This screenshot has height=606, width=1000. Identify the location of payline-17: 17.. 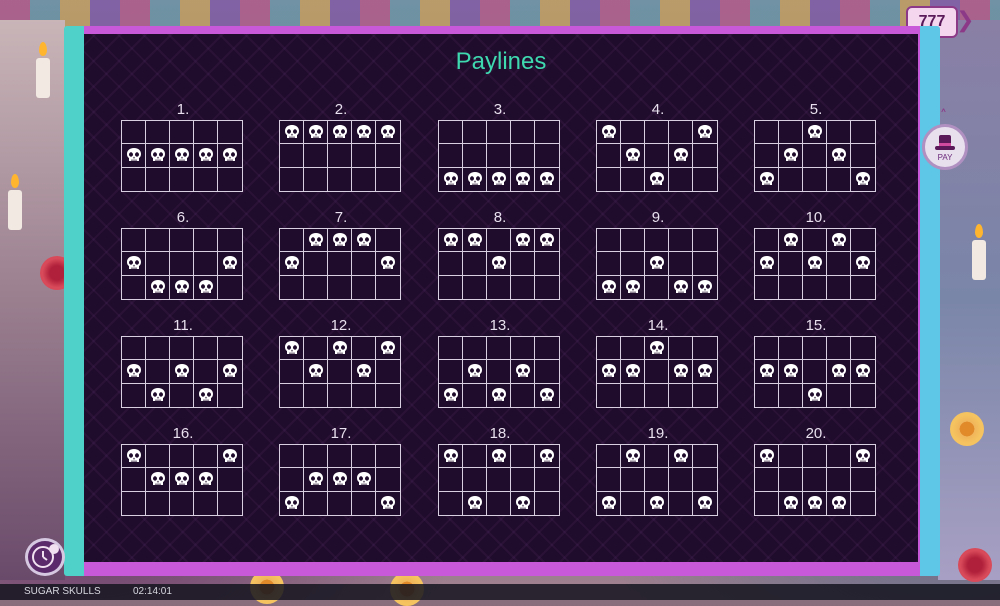
(341, 470).